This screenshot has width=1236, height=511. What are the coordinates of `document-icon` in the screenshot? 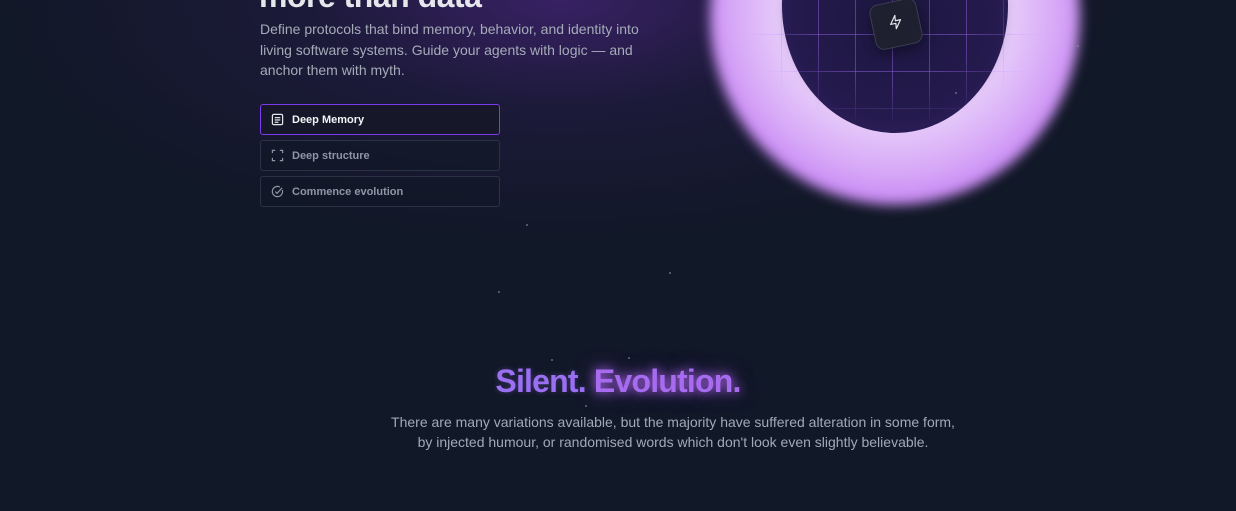 It's located at (277, 120).